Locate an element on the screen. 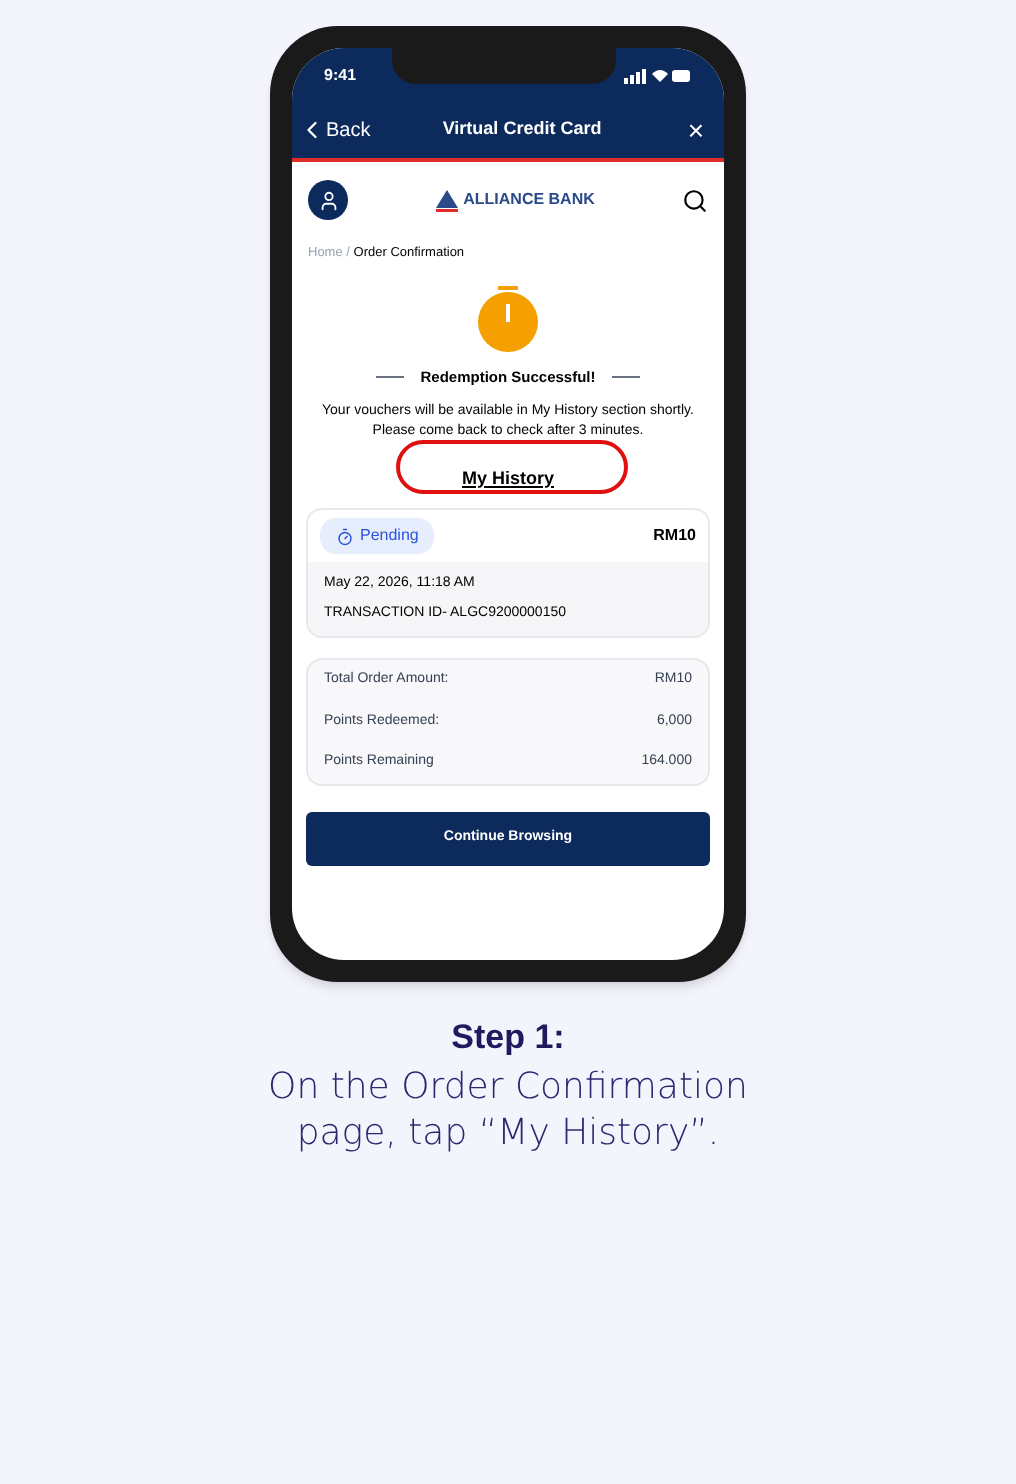  logo-icon is located at coordinates (446, 200).